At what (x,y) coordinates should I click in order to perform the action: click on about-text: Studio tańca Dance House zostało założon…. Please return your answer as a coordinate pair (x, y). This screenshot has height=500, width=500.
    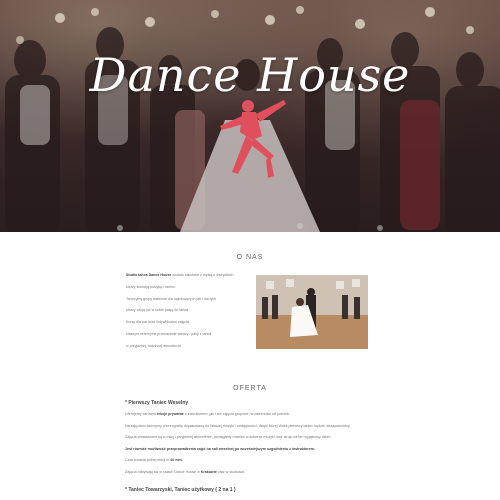
    Looking at the image, I should click on (186, 311).